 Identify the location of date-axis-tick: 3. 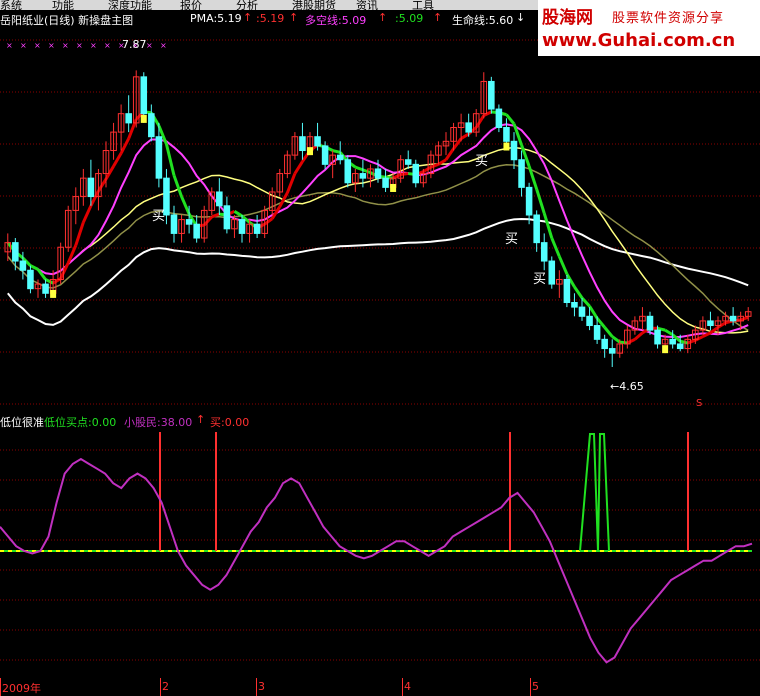
(261, 686).